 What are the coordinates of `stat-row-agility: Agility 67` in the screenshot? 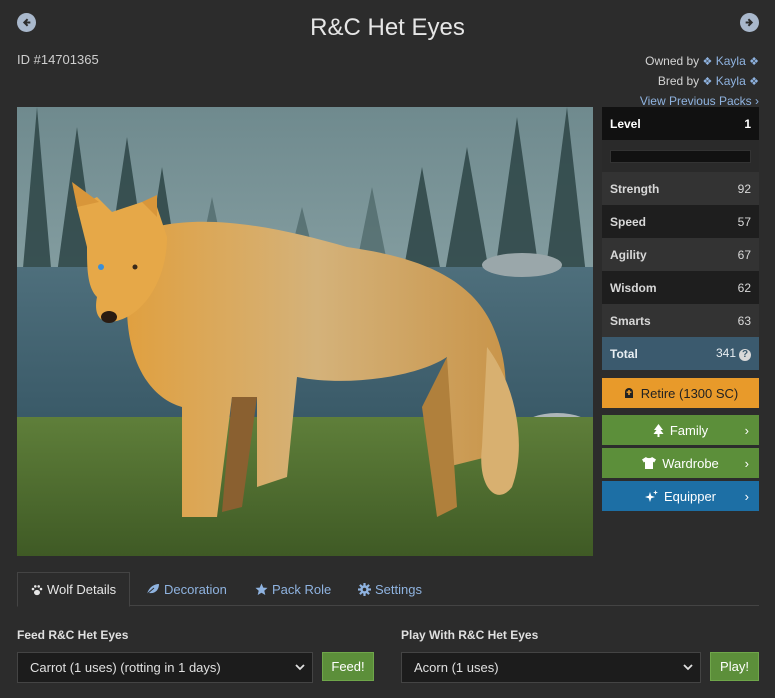 It's located at (680, 254).